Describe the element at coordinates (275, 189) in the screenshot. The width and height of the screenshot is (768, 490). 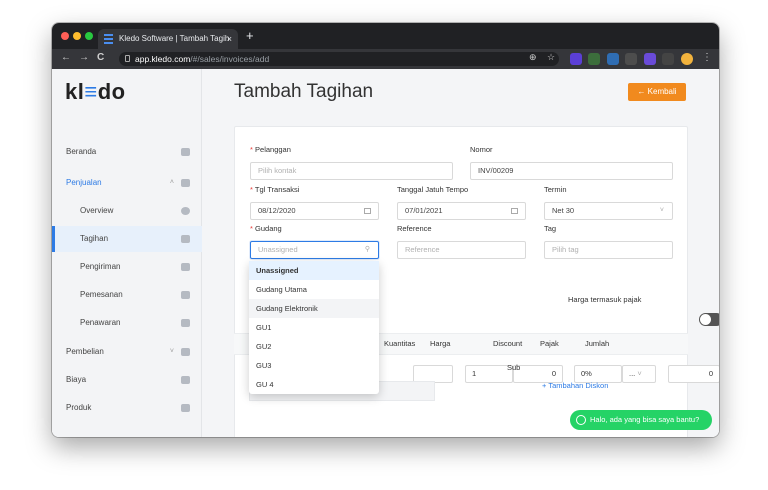
I see `tgl-transaksi-label: * Tgl Transaksi` at that location.